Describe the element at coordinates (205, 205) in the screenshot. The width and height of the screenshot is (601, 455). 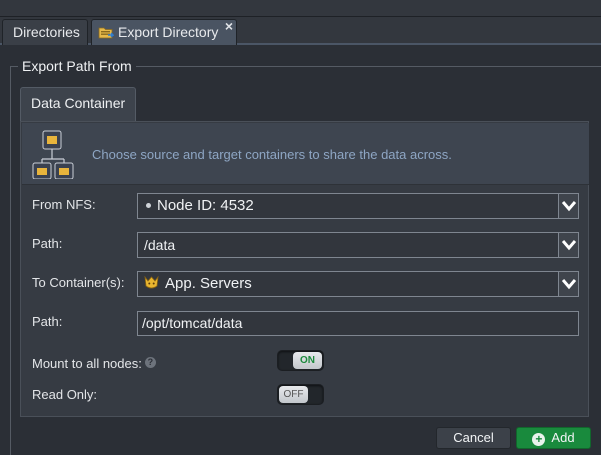
I see `from-nfs-value: Node ID: 4532` at that location.